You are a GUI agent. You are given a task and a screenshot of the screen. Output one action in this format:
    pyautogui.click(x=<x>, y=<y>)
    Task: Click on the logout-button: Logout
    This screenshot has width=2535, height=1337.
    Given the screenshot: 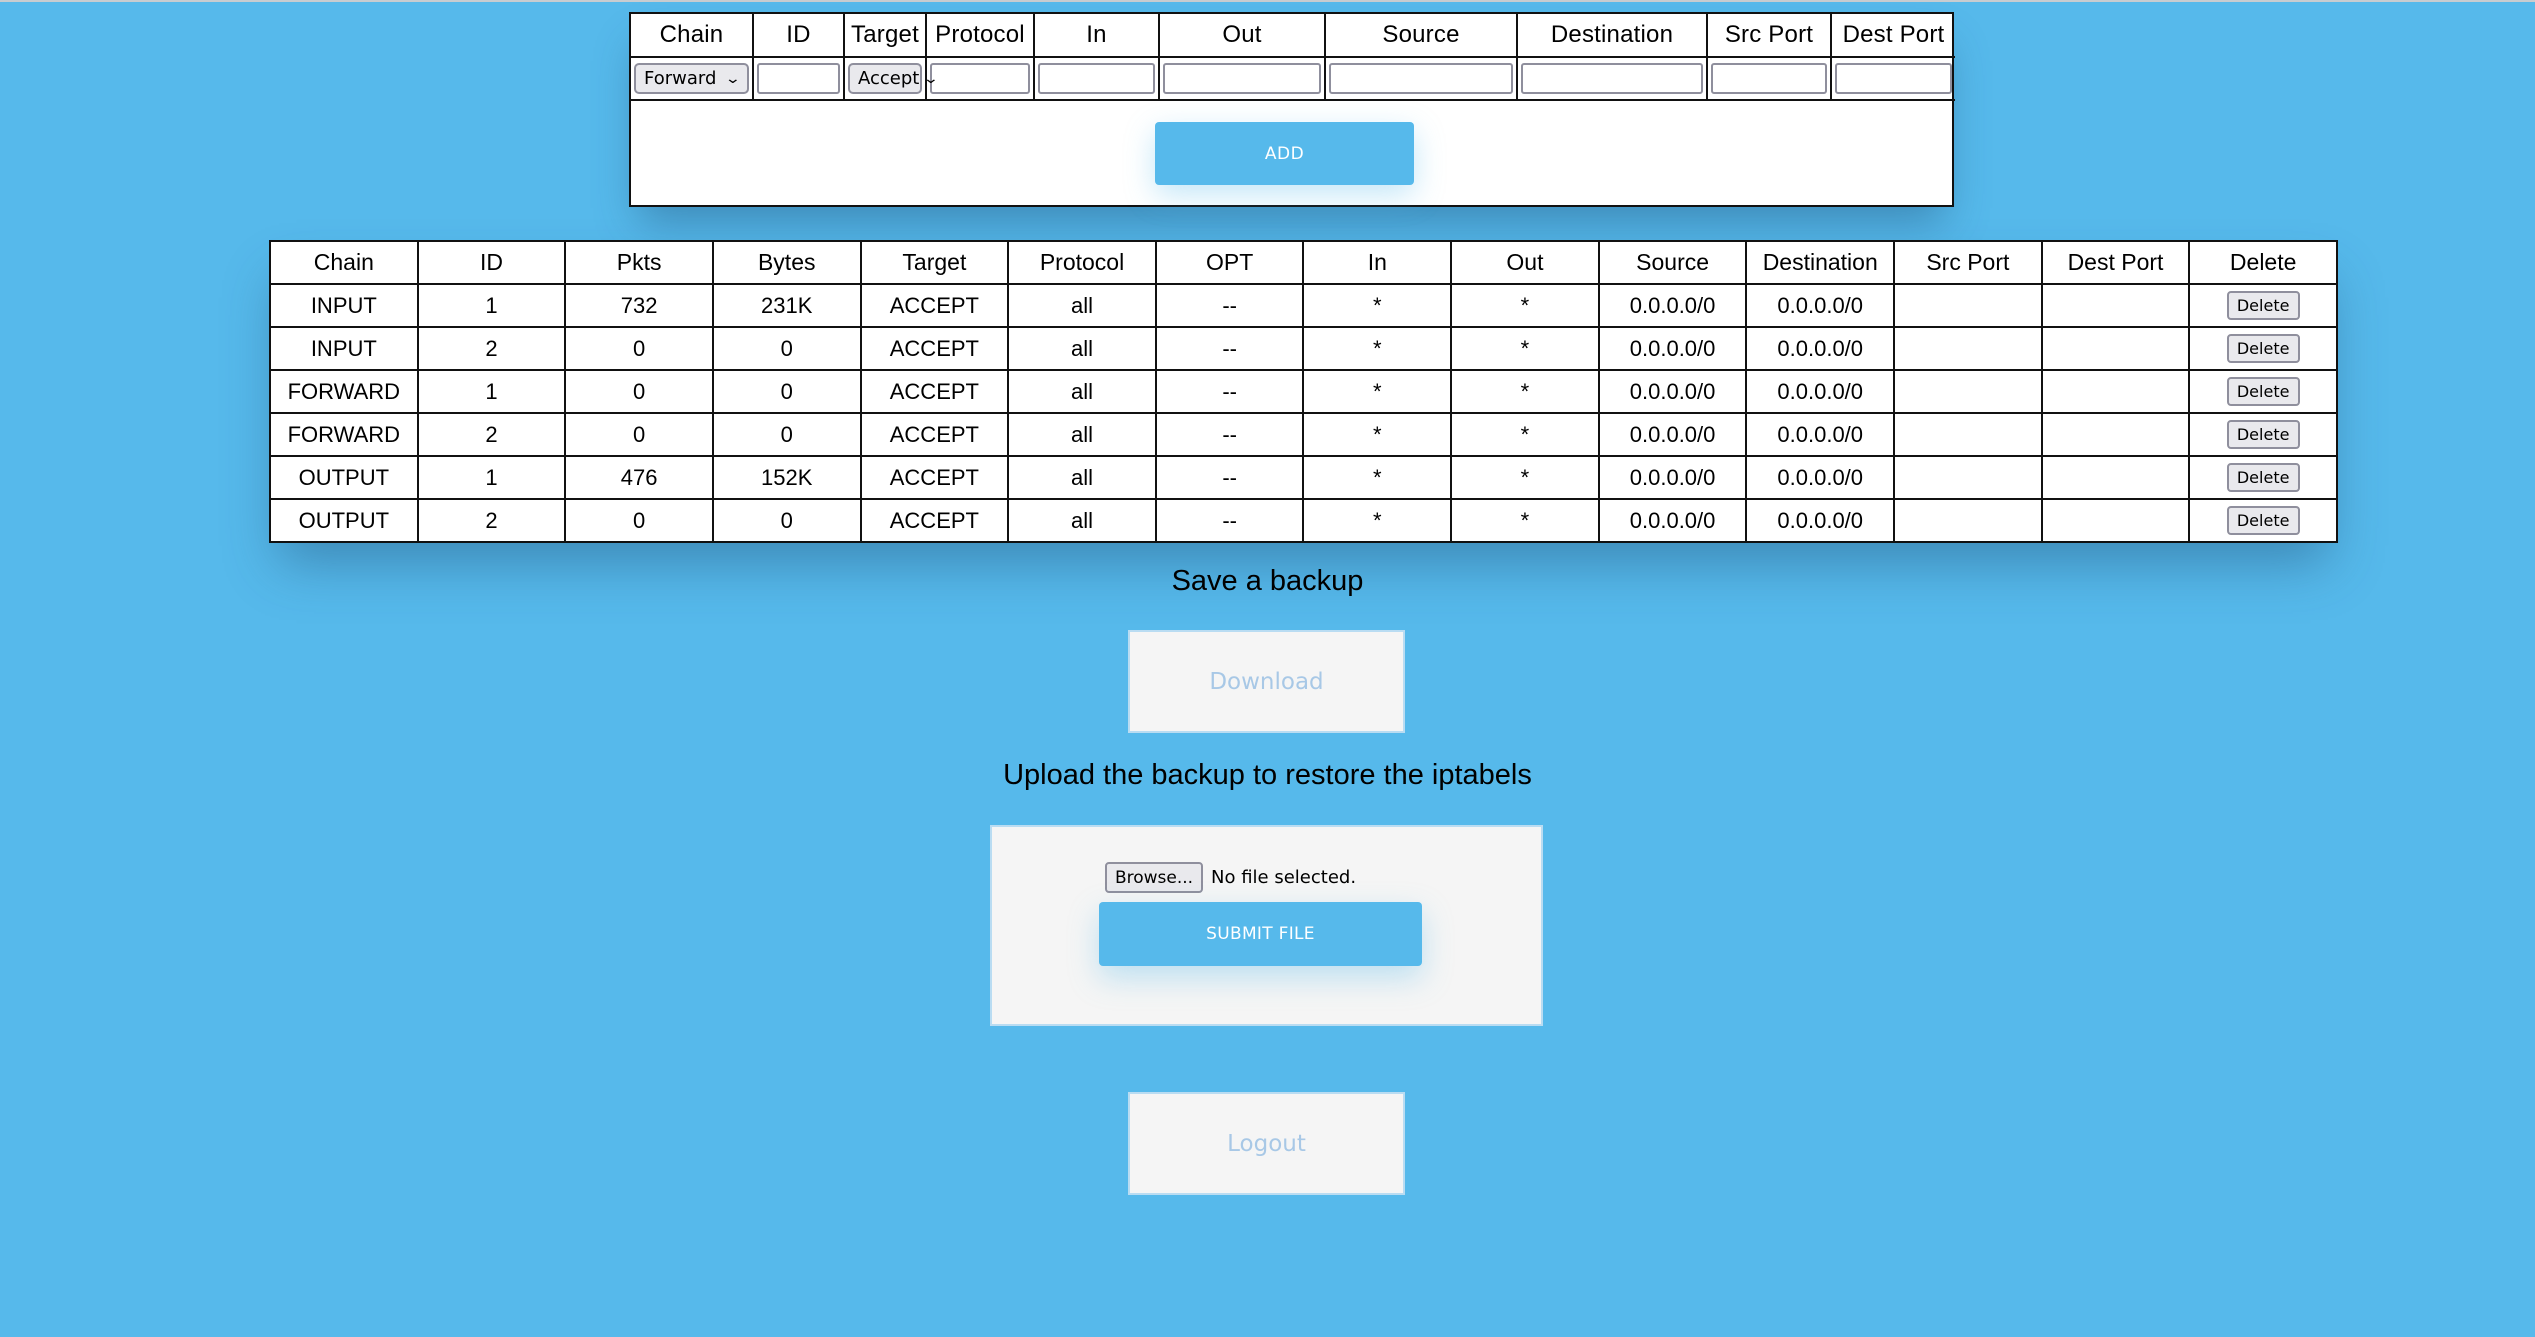 What is the action you would take?
    pyautogui.click(x=1266, y=1143)
    